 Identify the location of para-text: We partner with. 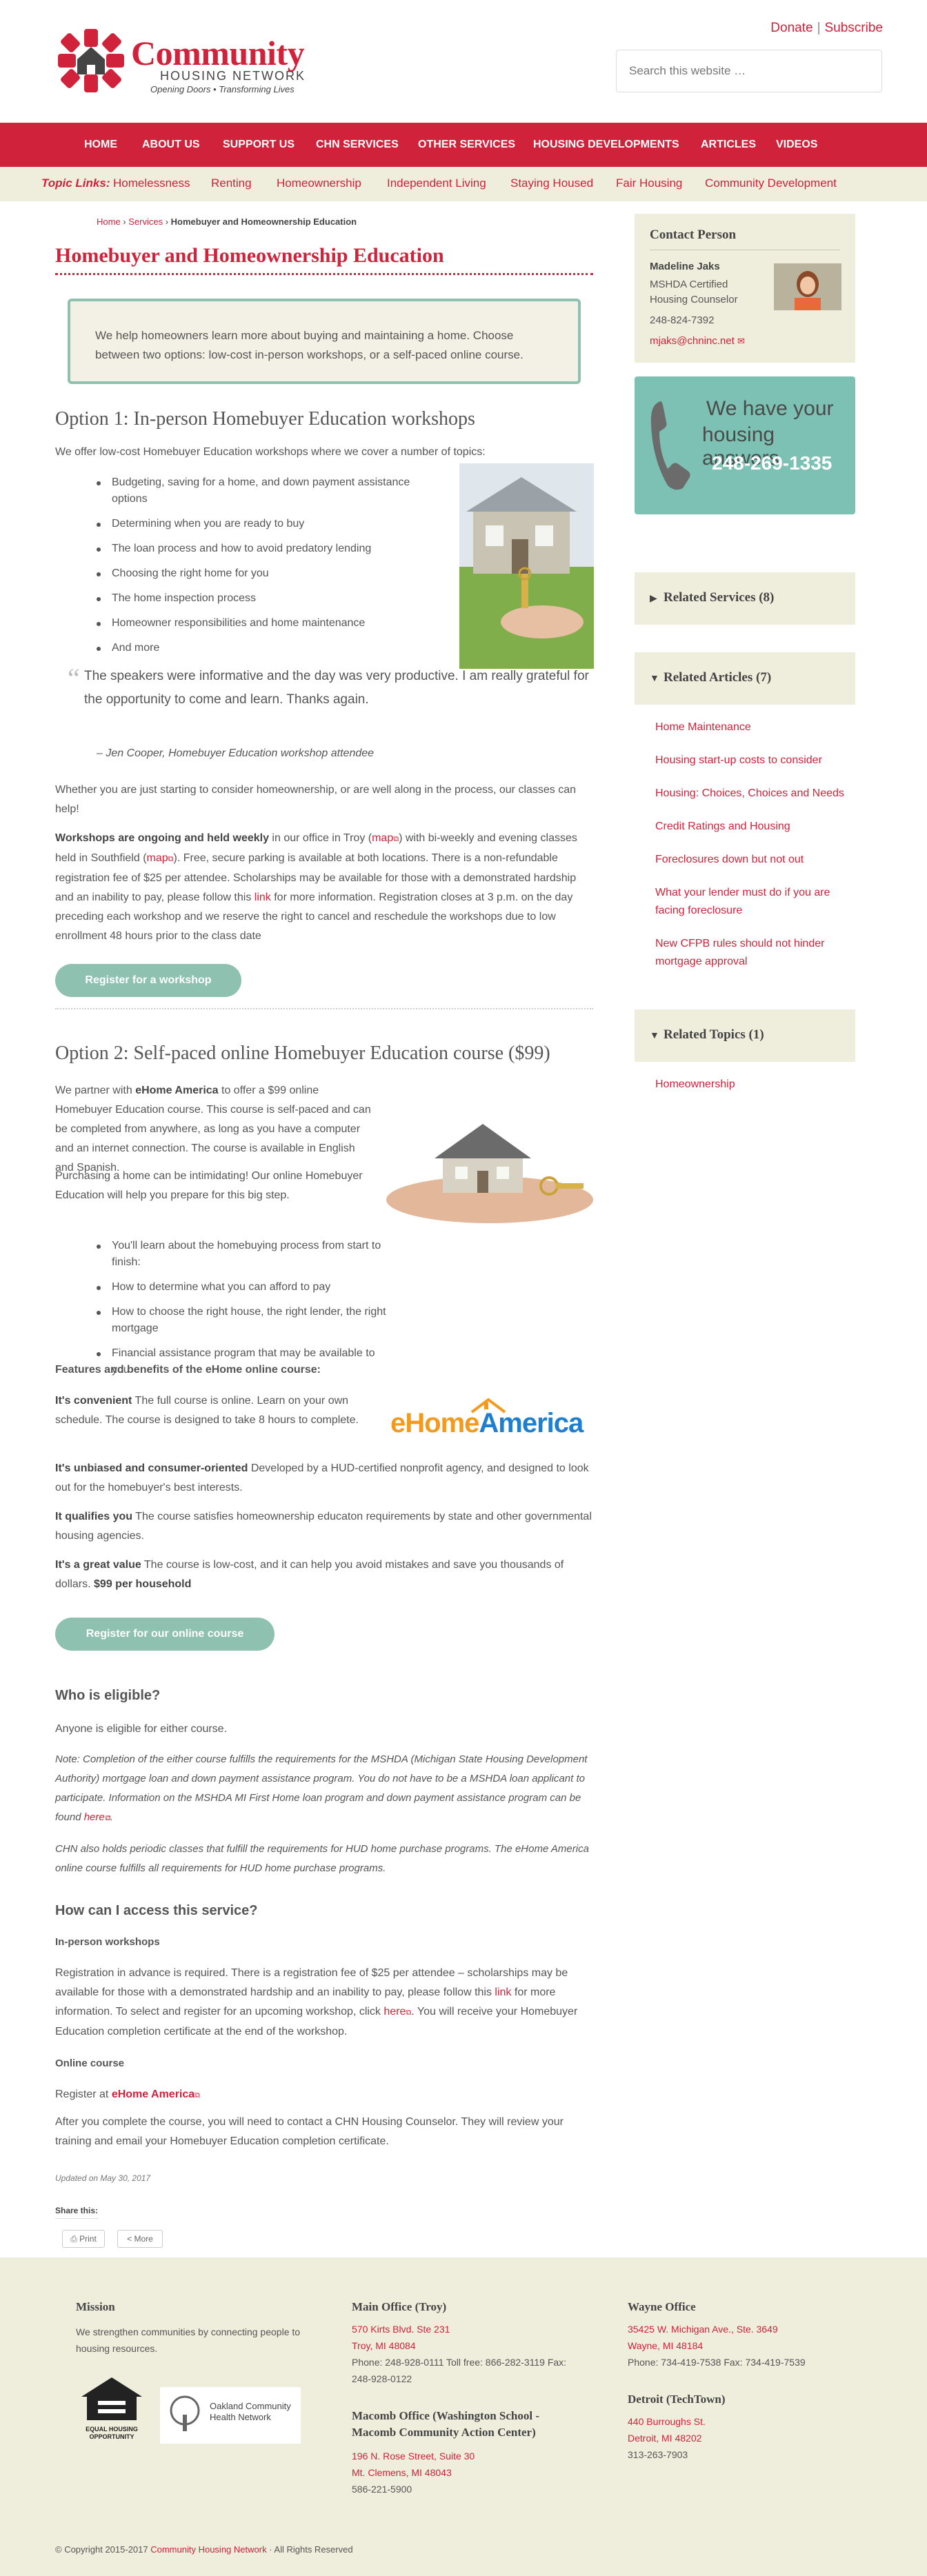
(95, 1090).